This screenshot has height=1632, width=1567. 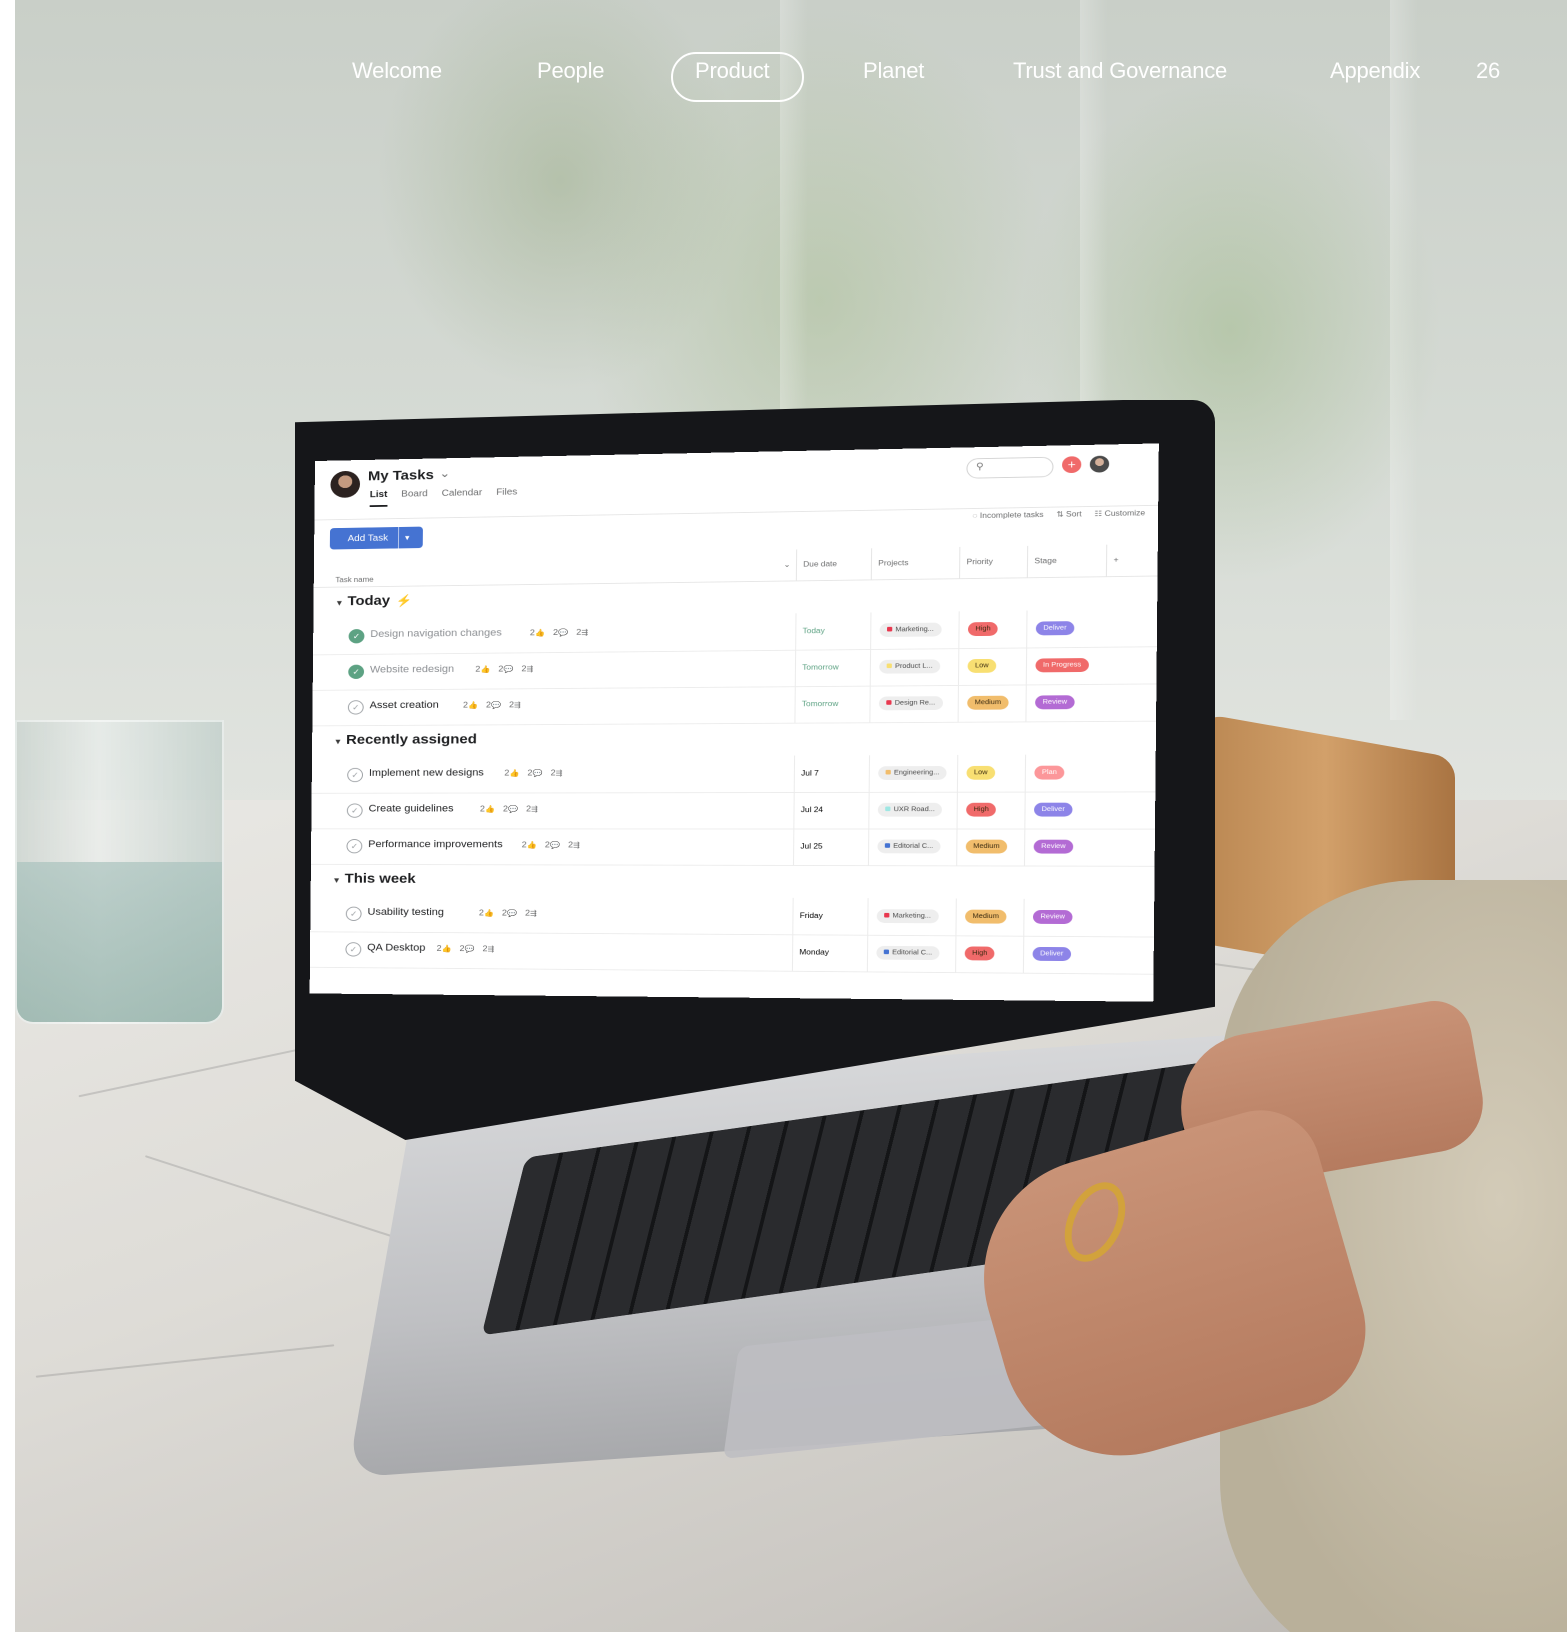 What do you see at coordinates (570, 71) in the screenshot?
I see `nav-people: People` at bounding box center [570, 71].